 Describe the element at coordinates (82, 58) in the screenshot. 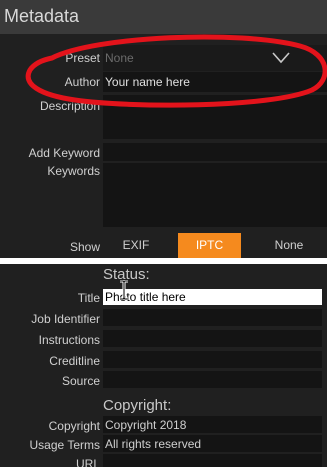

I see `preset-label: Preset` at that location.